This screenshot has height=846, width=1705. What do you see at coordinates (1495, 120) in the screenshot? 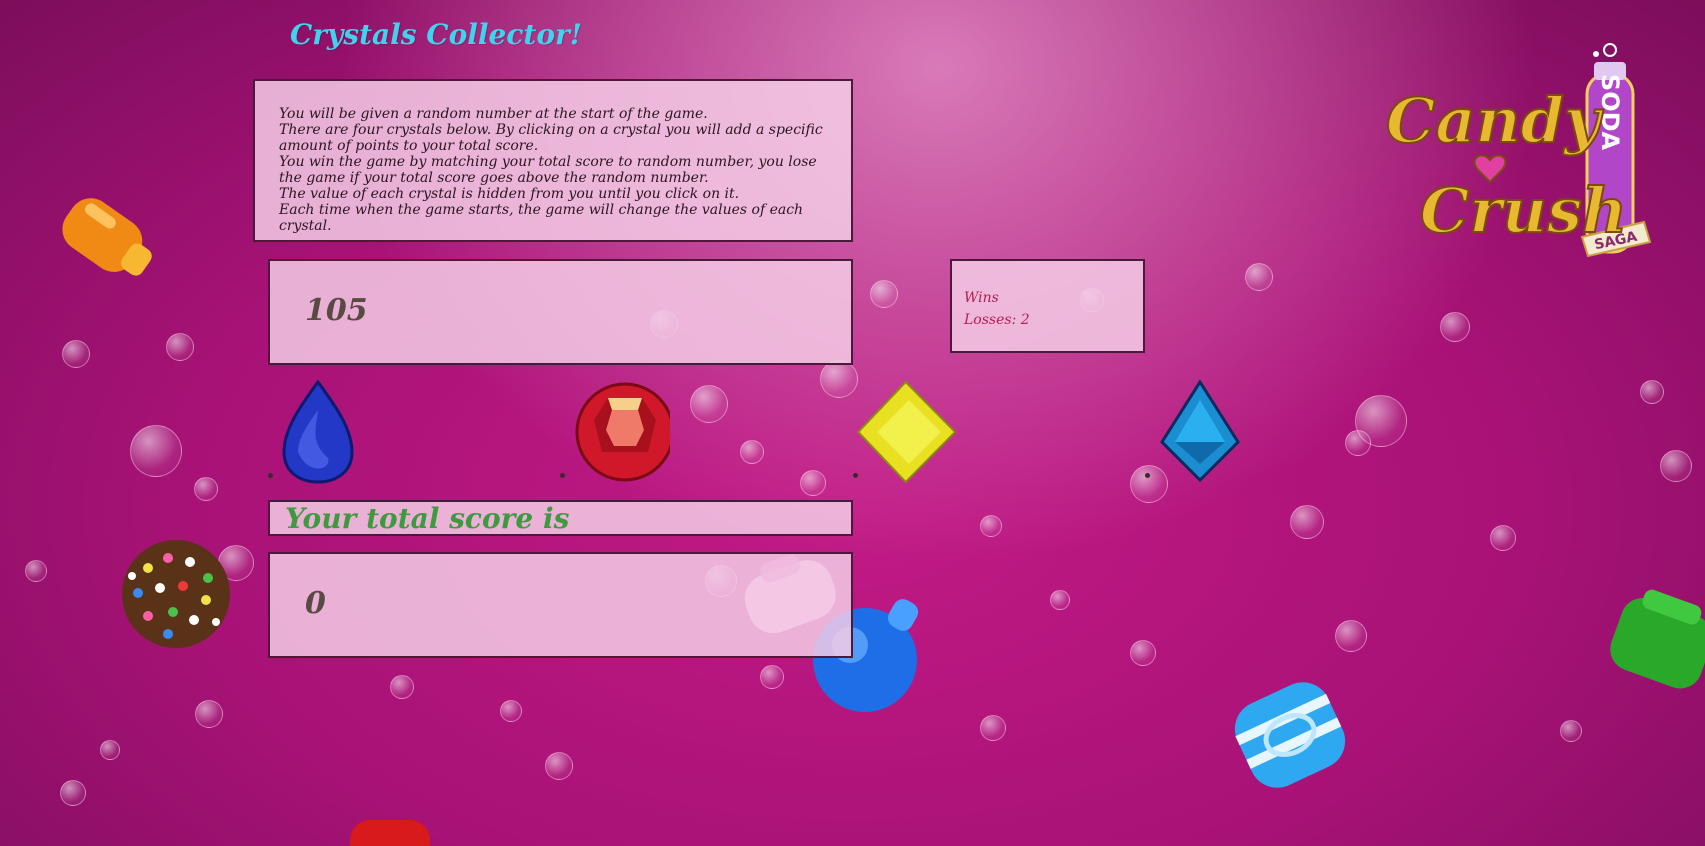
I see `logo-candy-text: Candy` at bounding box center [1495, 120].